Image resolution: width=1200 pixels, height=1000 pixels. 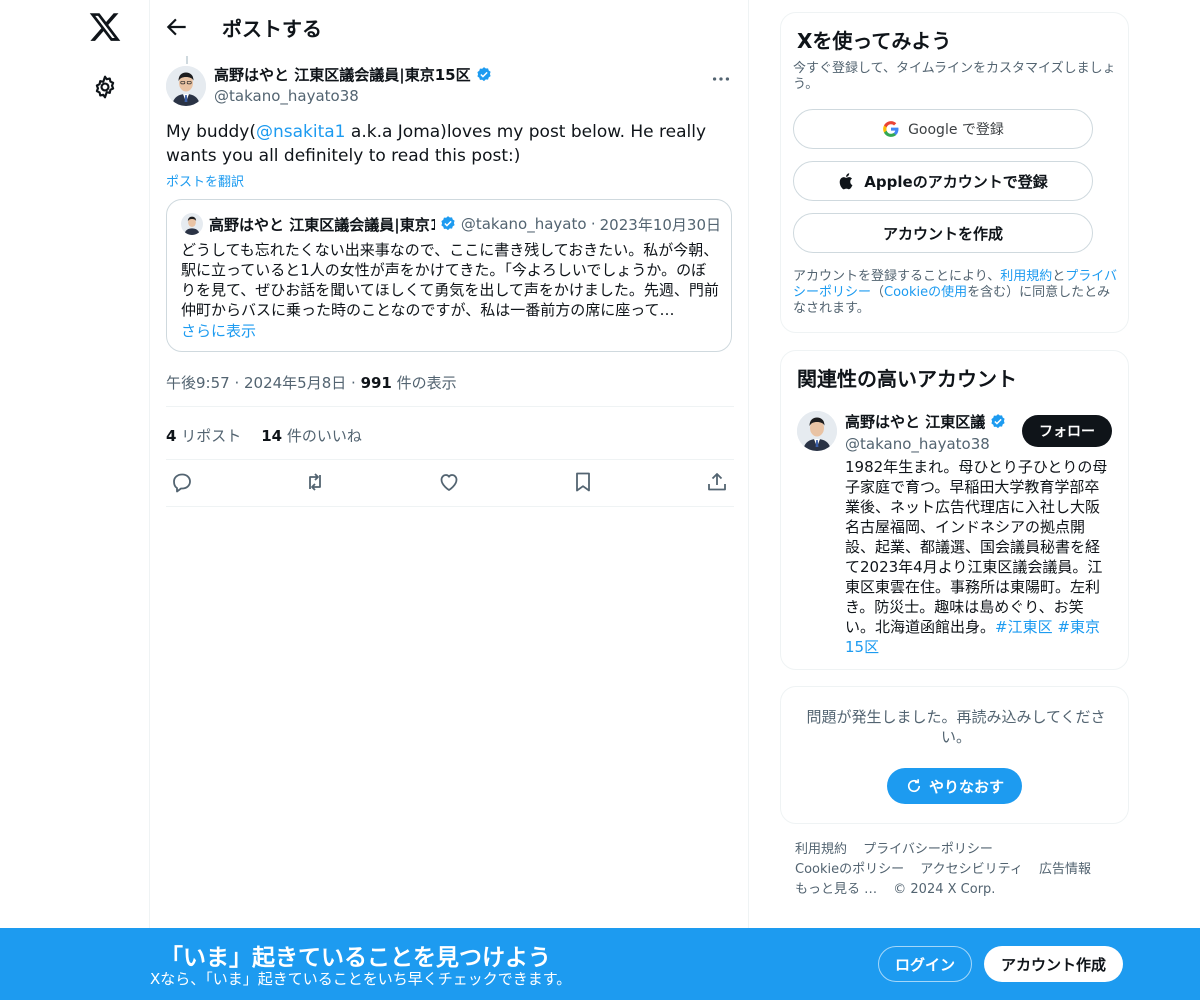 I want to click on create-account-label: アカウントを作成, so click(x=942, y=233).